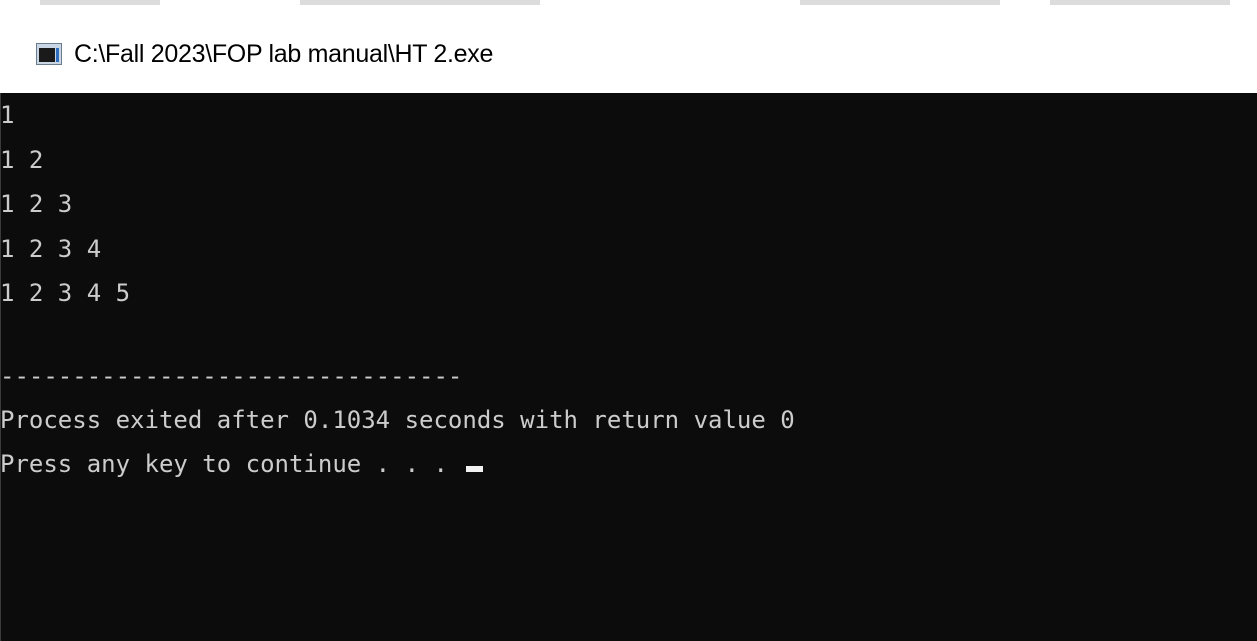 This screenshot has height=641, width=1257. What do you see at coordinates (628, 8) in the screenshot?
I see `background-window-edge` at bounding box center [628, 8].